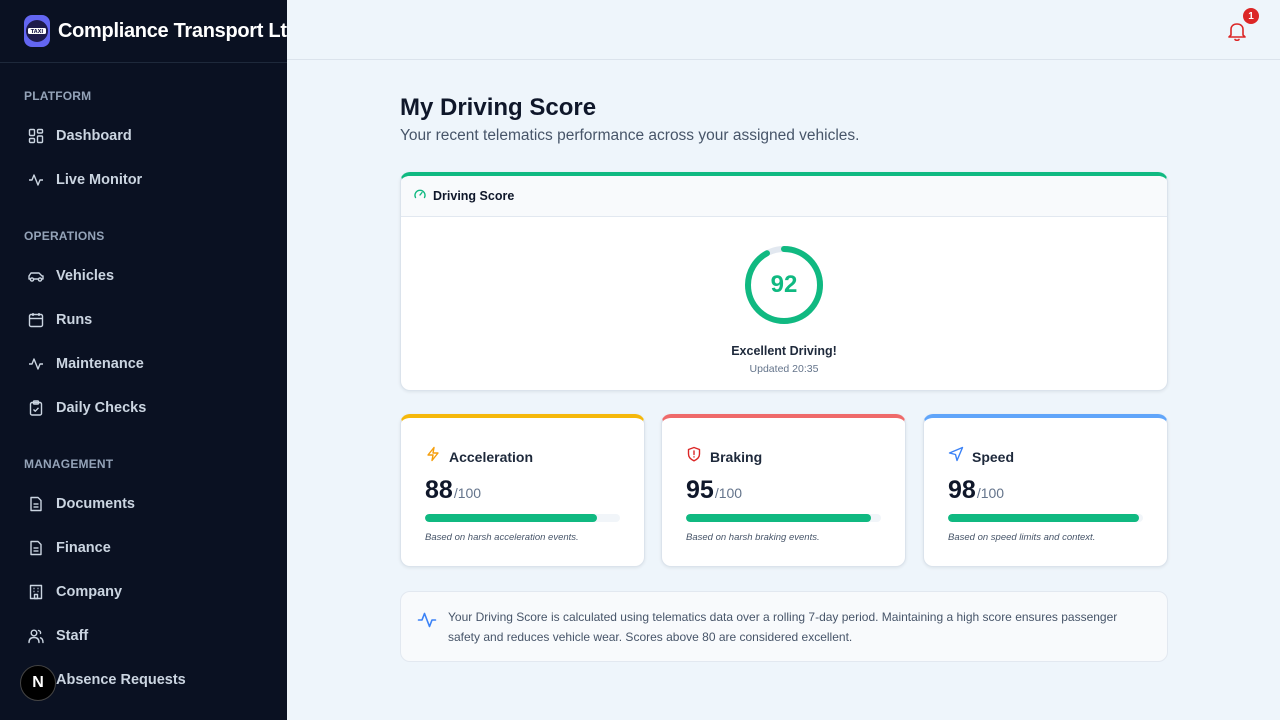 The image size is (1280, 720). I want to click on brand: TAXI Compliance Transport Ltd, so click(143, 31).